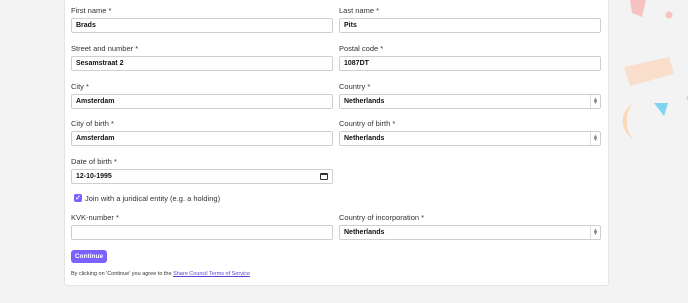 Image resolution: width=688 pixels, height=303 pixels. What do you see at coordinates (470, 25) in the screenshot?
I see `last-name-field: Pits` at bounding box center [470, 25].